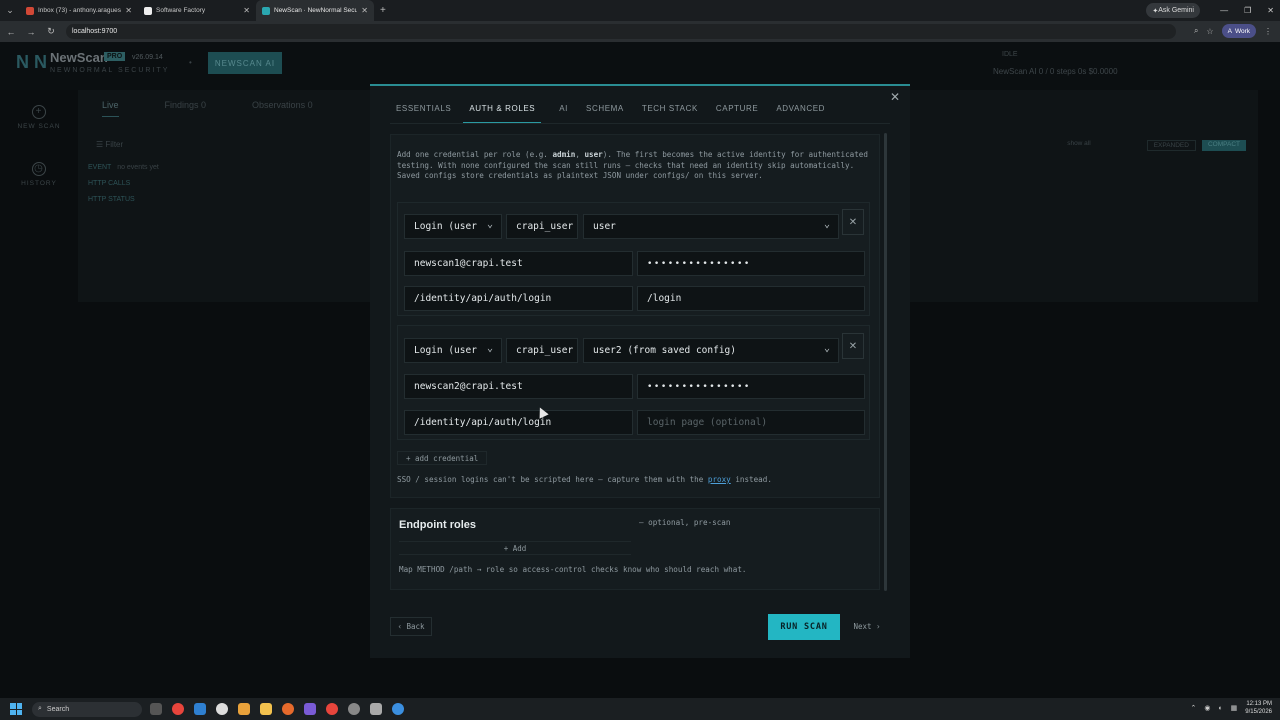 This screenshot has height=720, width=1280. I want to click on network-icon: ▦, so click(1234, 708).